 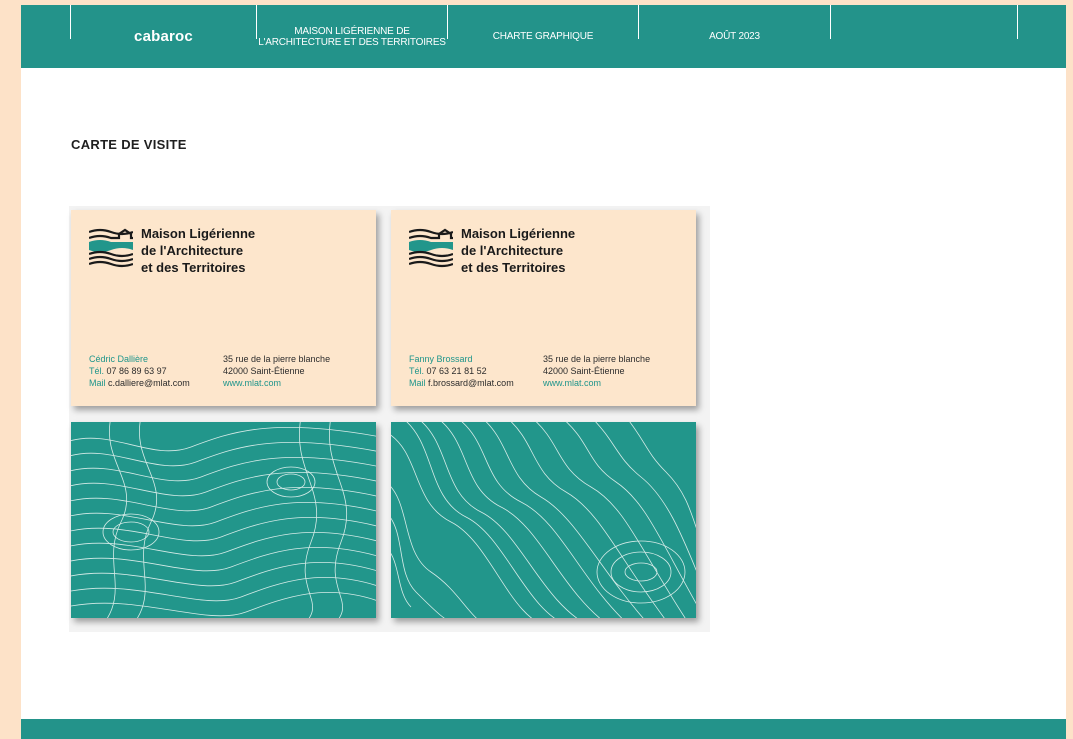 What do you see at coordinates (352, 31) in the screenshot?
I see `header-org-line: MAISON LIGÉRIENNE DE` at bounding box center [352, 31].